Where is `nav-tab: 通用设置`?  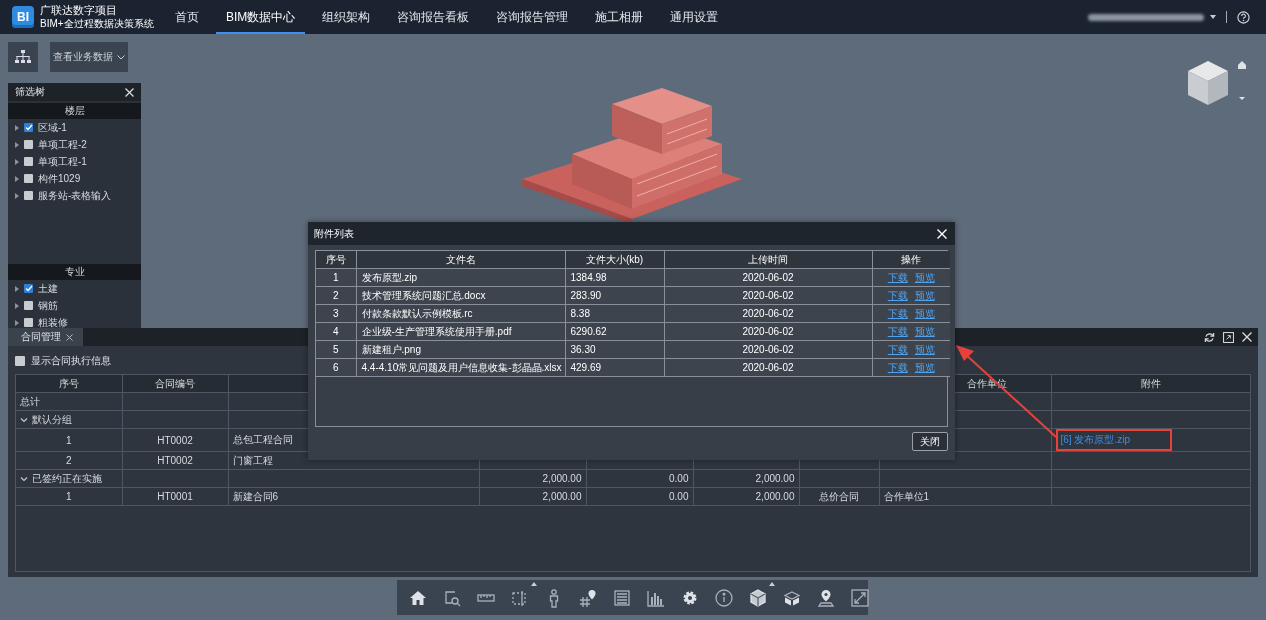
nav-tab: 通用设置 is located at coordinates (694, 17).